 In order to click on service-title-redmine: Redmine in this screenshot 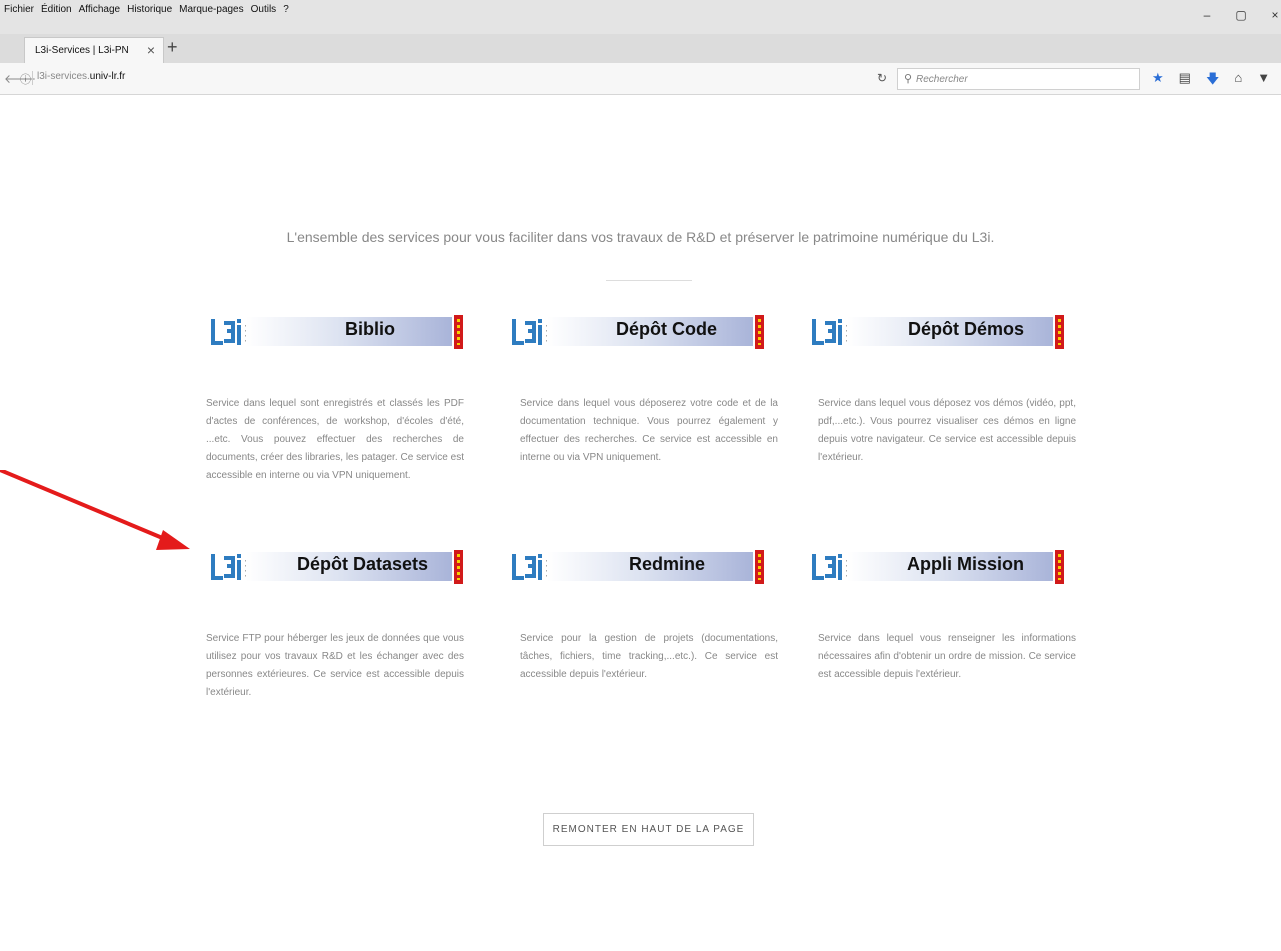, I will do `click(667, 564)`.